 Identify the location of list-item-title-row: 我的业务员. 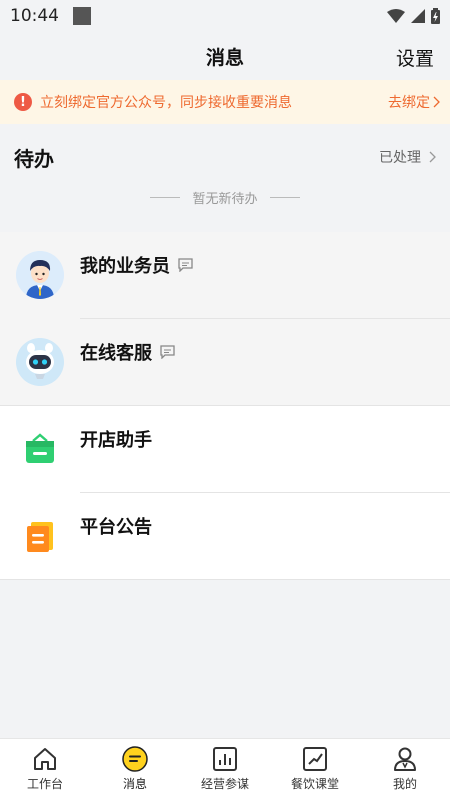
(136, 265).